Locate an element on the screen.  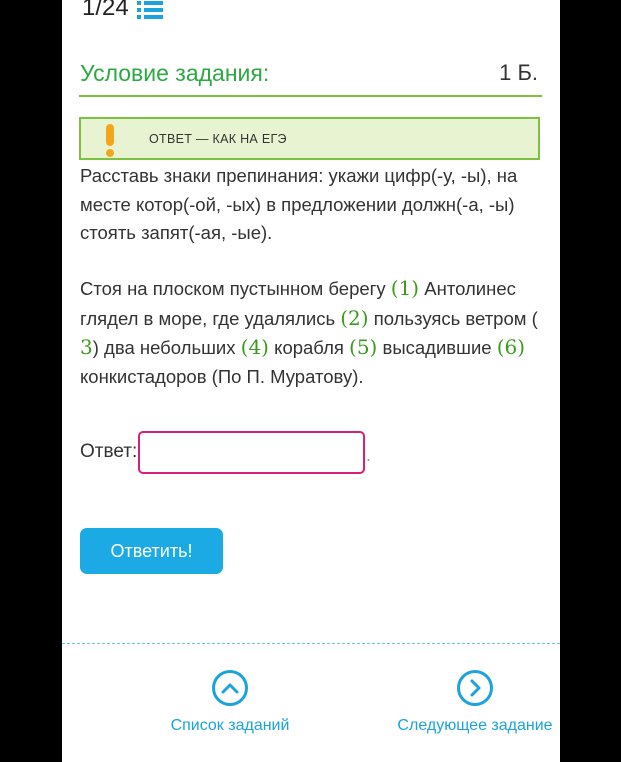
chevron-up-icon is located at coordinates (230, 688).